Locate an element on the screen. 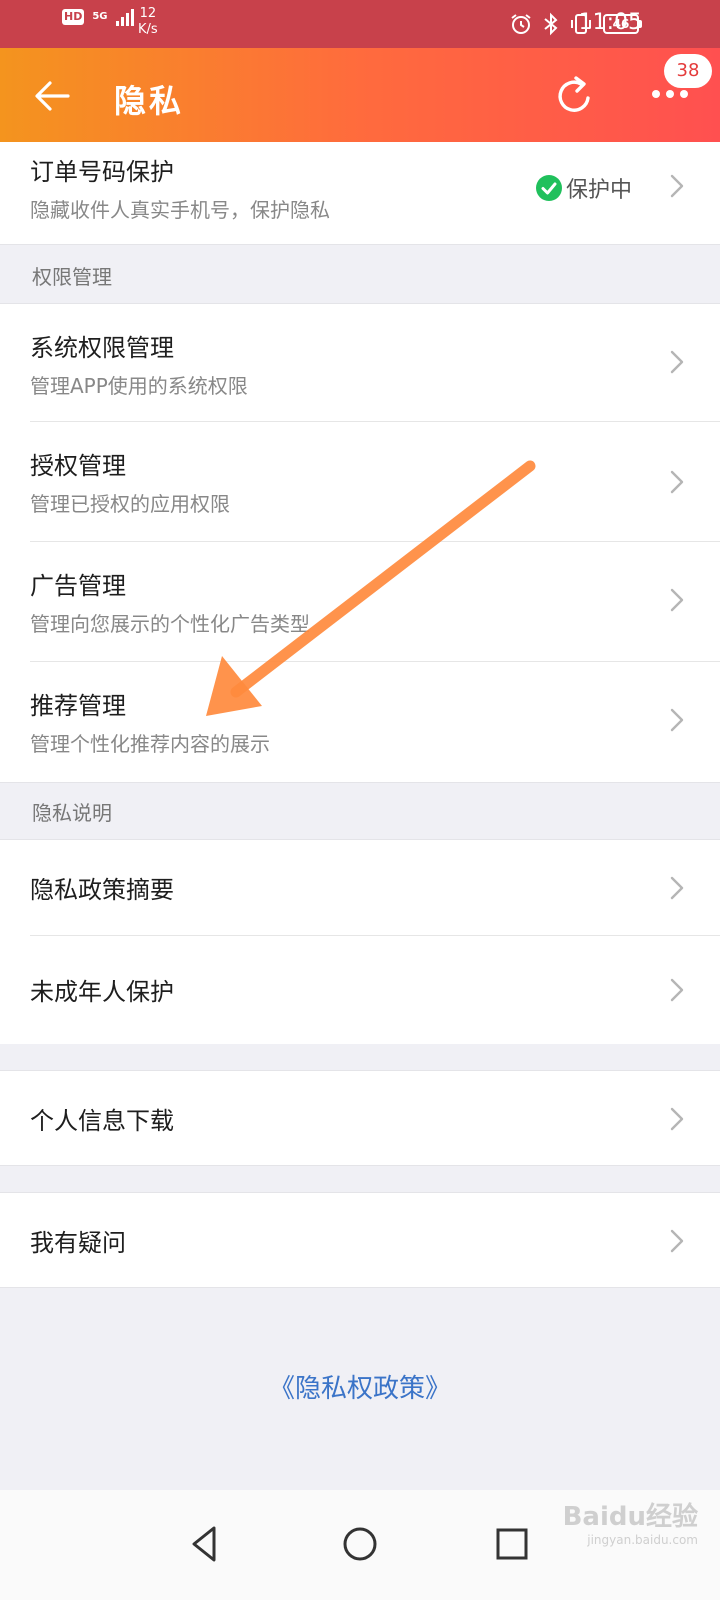  row-title: 推荐管理 is located at coordinates (78, 706).